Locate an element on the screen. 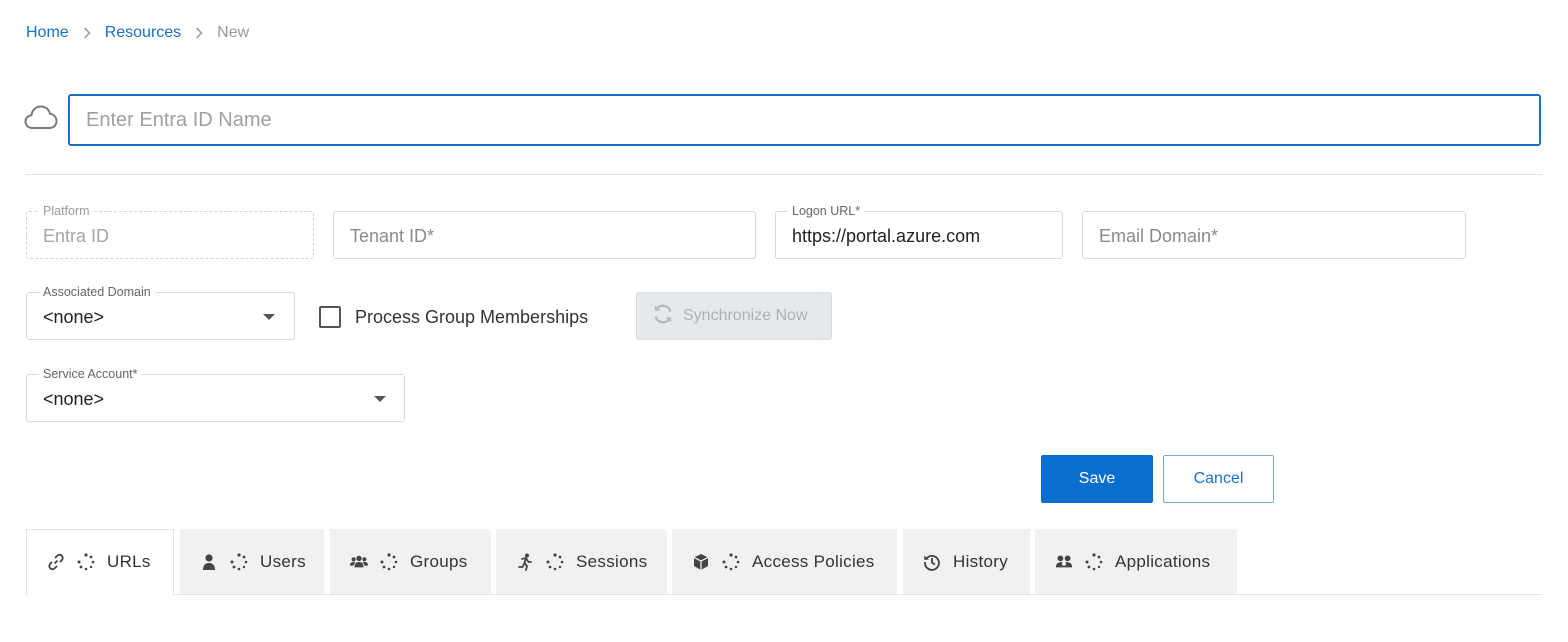  tab-urls: URLs is located at coordinates (100, 562).